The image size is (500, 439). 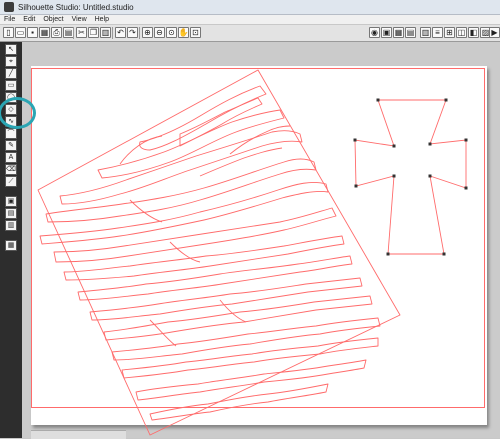 I want to click on cross-outline, so click(x=410, y=177).